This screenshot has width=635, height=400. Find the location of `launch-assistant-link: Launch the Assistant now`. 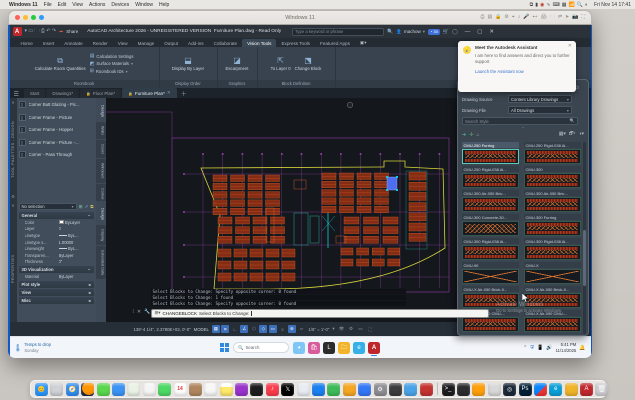

launch-assistant-link: Launch the Assistant now is located at coordinates (523, 71).